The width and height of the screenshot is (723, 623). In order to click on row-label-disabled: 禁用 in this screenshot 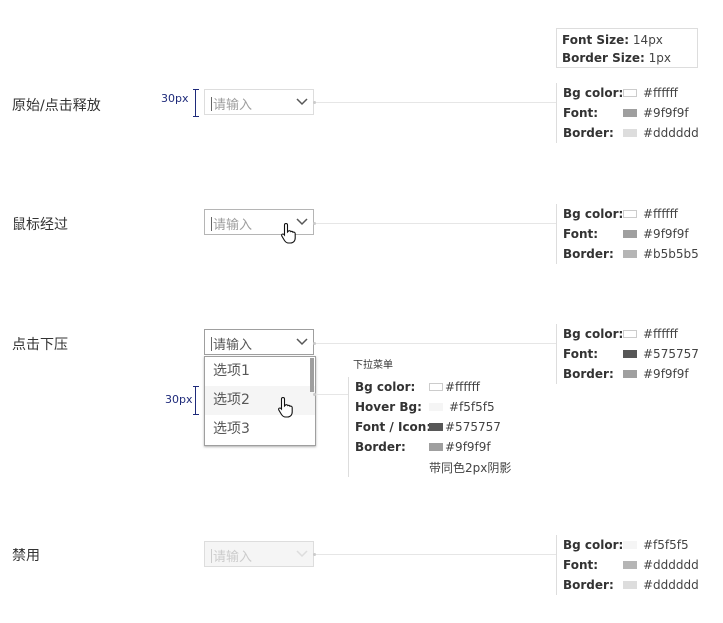, I will do `click(26, 556)`.